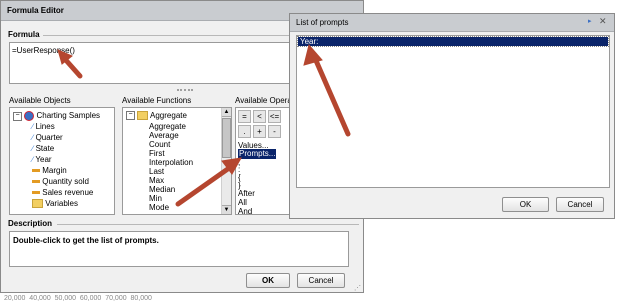 This screenshot has height=302, width=620. What do you see at coordinates (244, 116) in the screenshot?
I see `operator-button: =` at bounding box center [244, 116].